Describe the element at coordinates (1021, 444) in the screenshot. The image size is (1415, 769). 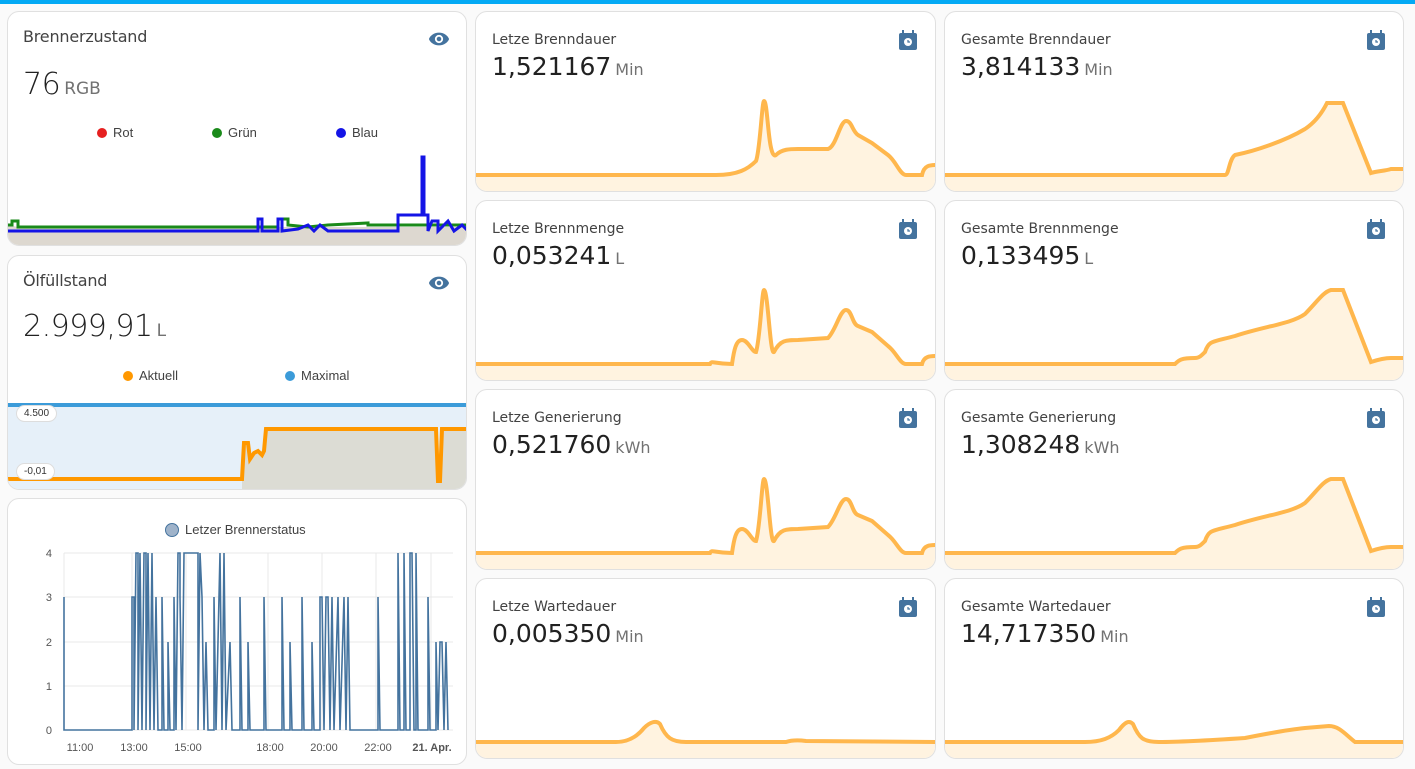
I see `value-text: 1,308248` at that location.